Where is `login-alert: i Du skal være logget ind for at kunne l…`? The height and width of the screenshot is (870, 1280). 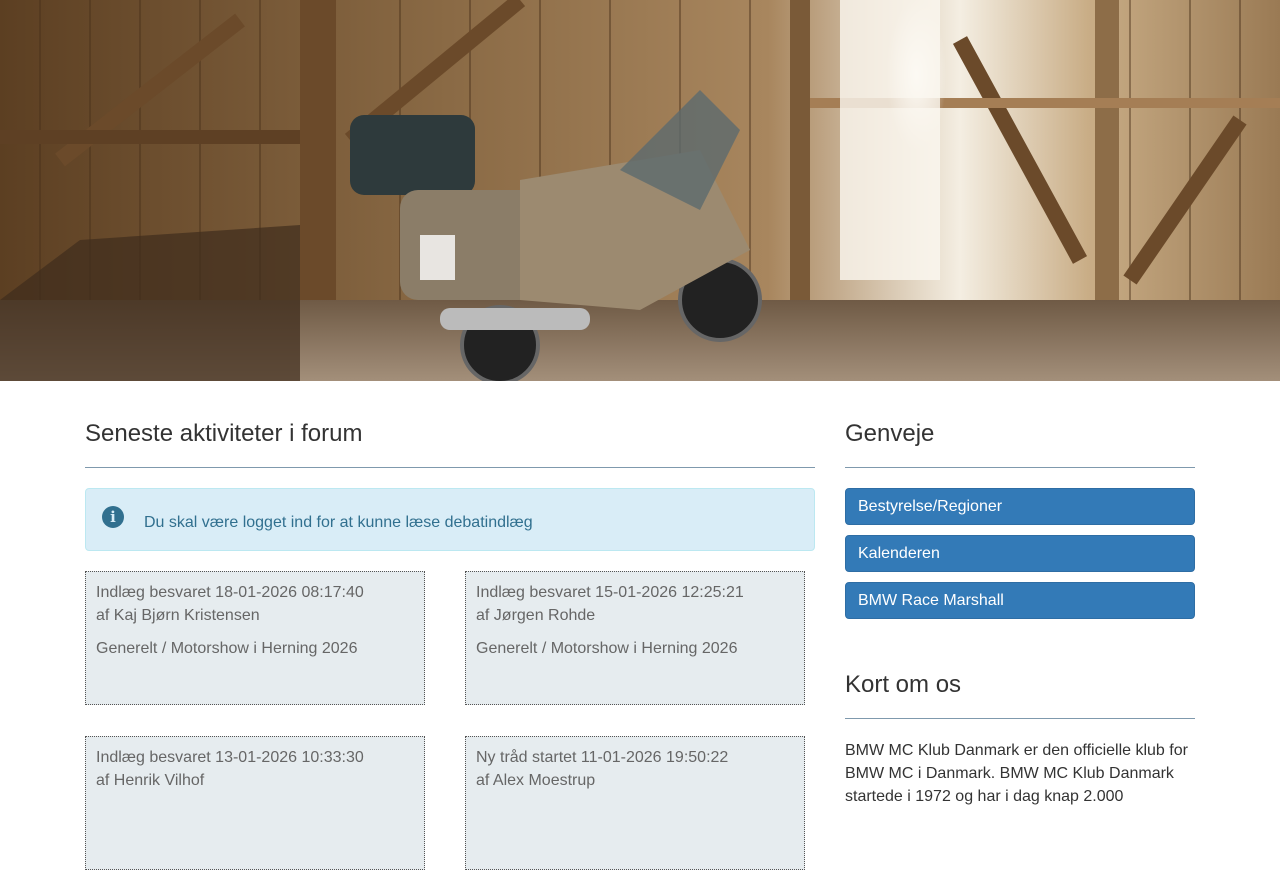 login-alert: i Du skal være logget ind for at kunne l… is located at coordinates (450, 519).